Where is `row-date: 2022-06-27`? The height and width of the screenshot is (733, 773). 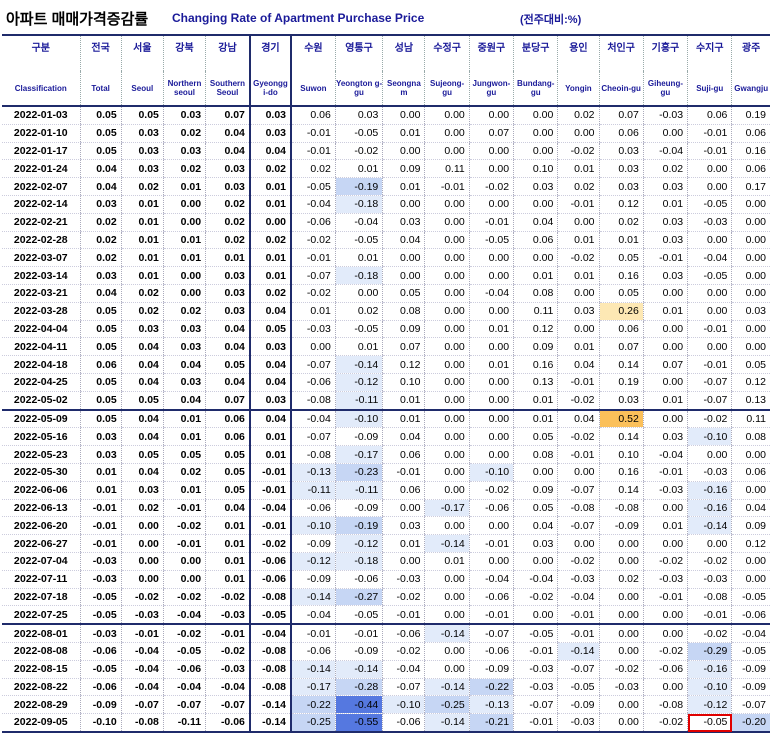 row-date: 2022-06-27 is located at coordinates (41, 543).